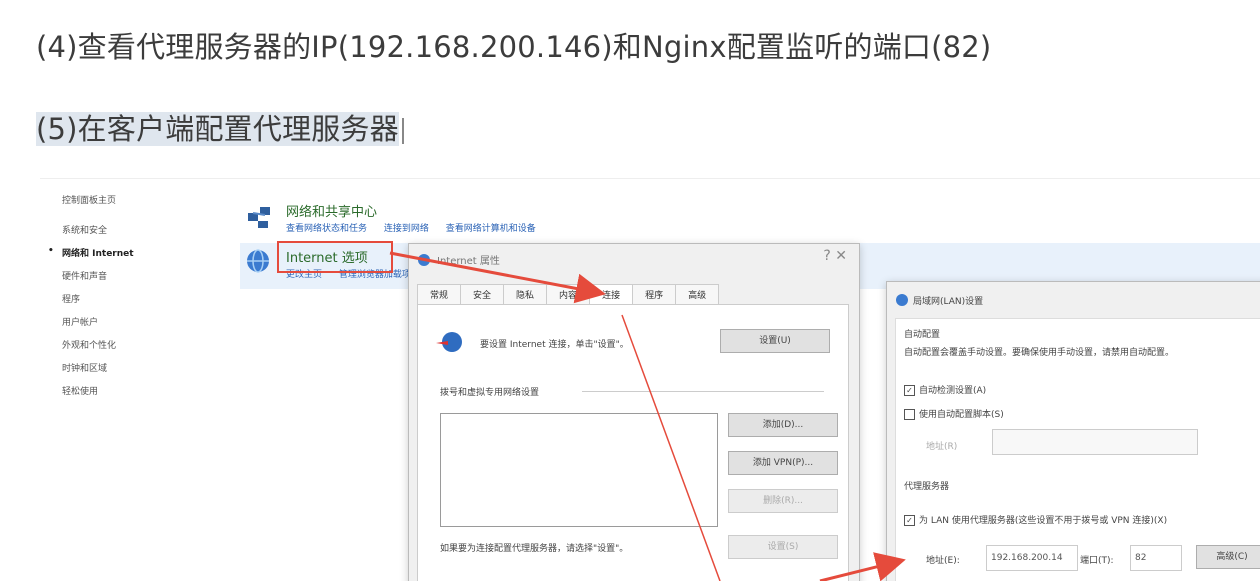 This screenshot has width=1260, height=581. Describe the element at coordinates (671, 447) in the screenshot. I see `arrow-to-settings` at that location.